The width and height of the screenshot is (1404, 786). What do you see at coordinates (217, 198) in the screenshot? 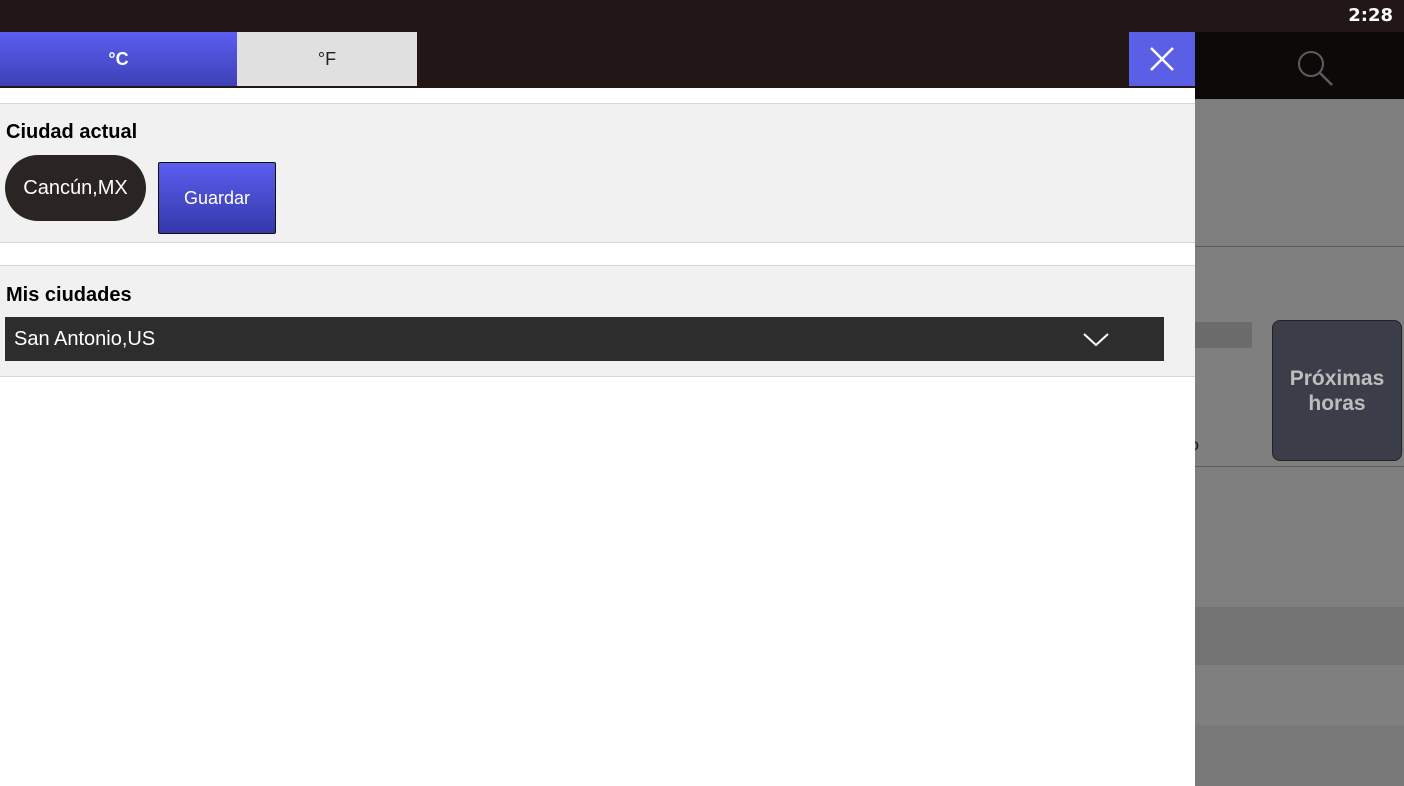
I see `save-button: Guardar` at bounding box center [217, 198].